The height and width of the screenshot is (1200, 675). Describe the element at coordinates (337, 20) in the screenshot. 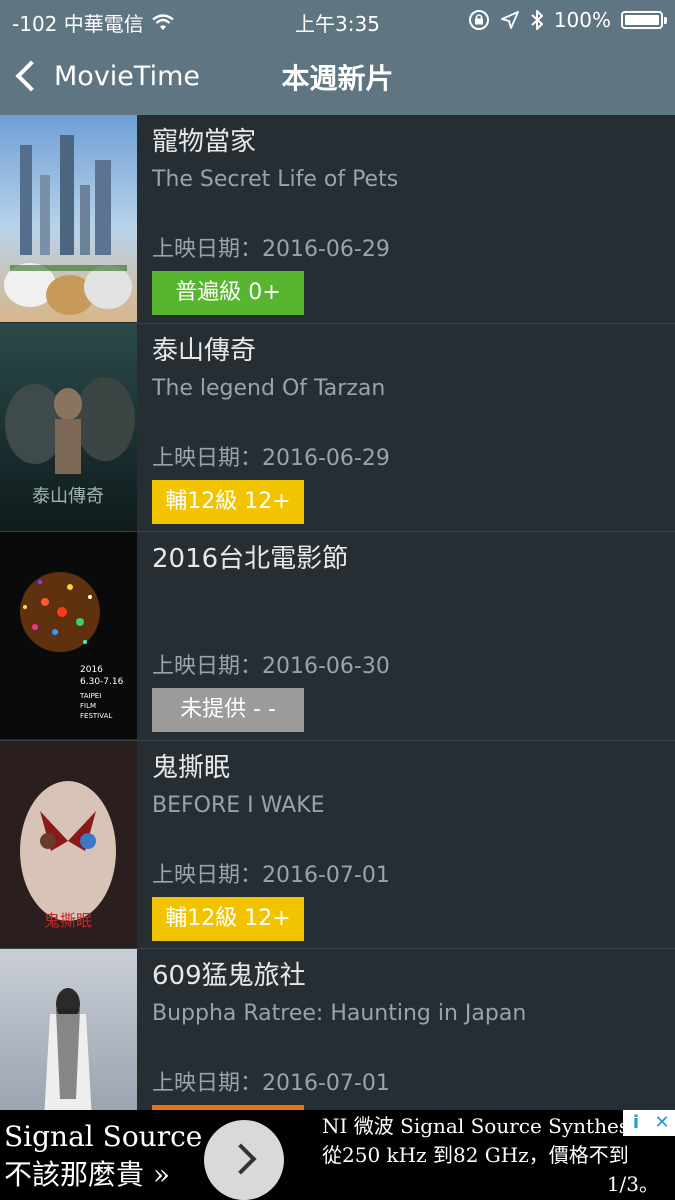

I see `status-bar: -102 中華電信 上午3:35 100%` at that location.